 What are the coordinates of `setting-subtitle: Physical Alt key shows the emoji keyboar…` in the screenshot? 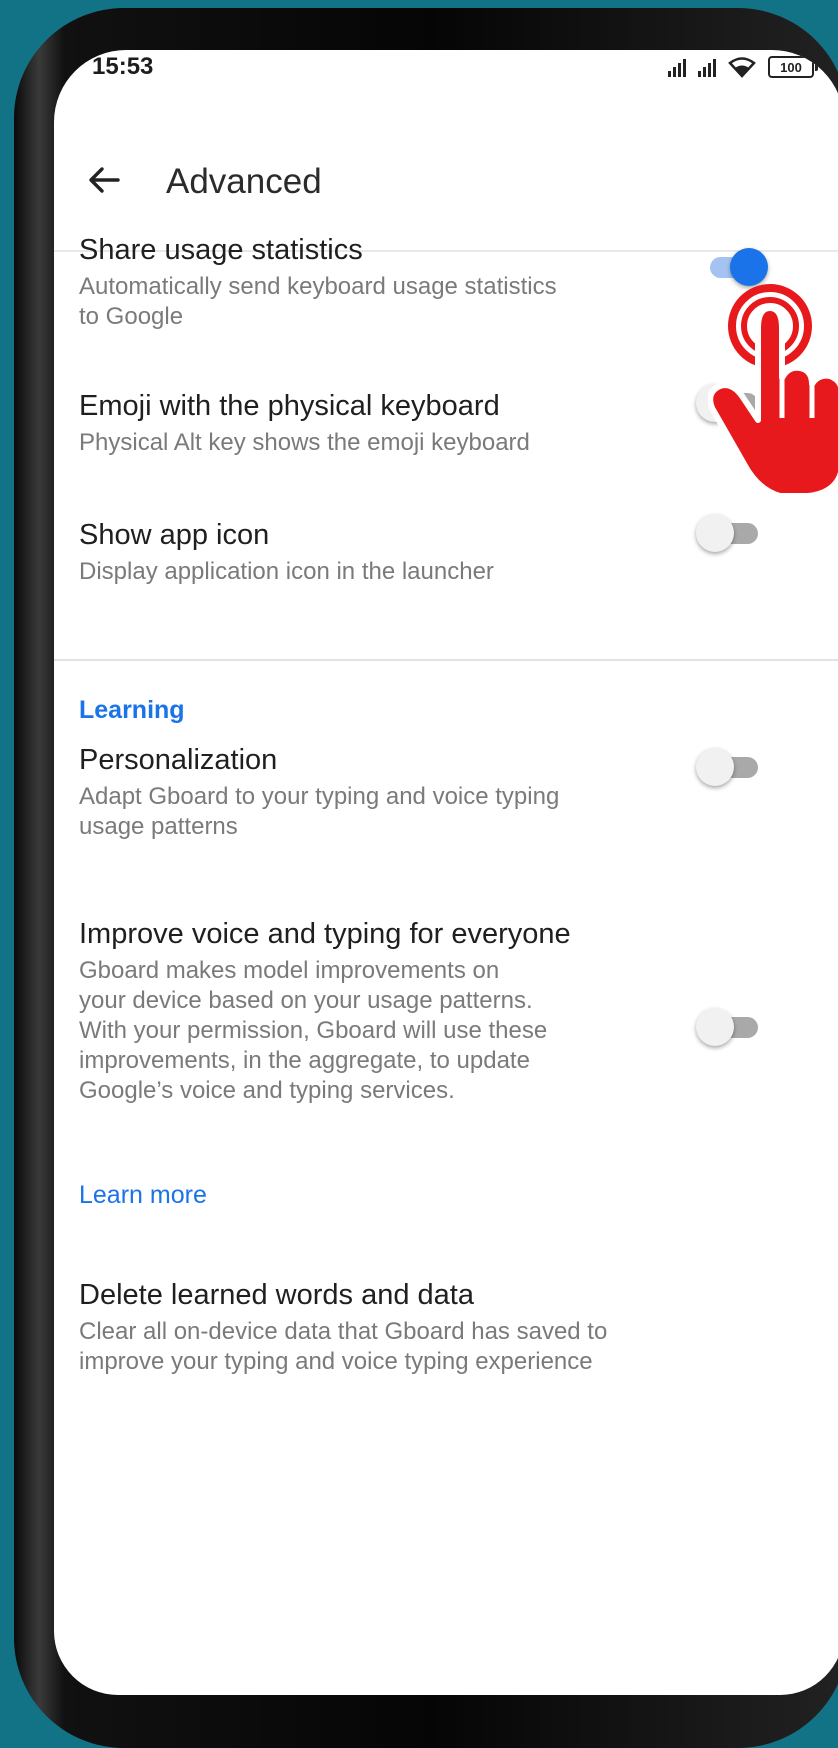 It's located at (304, 442).